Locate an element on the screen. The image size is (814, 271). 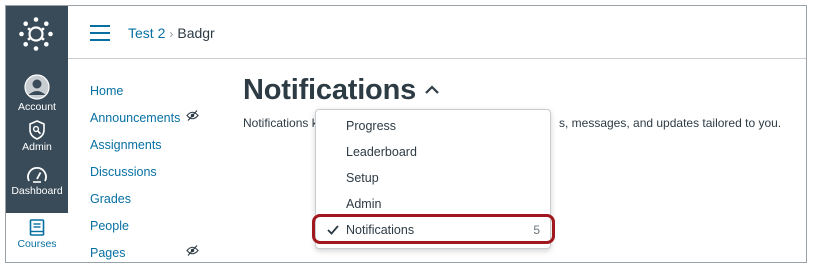
page-title: Notifications is located at coordinates (330, 90).